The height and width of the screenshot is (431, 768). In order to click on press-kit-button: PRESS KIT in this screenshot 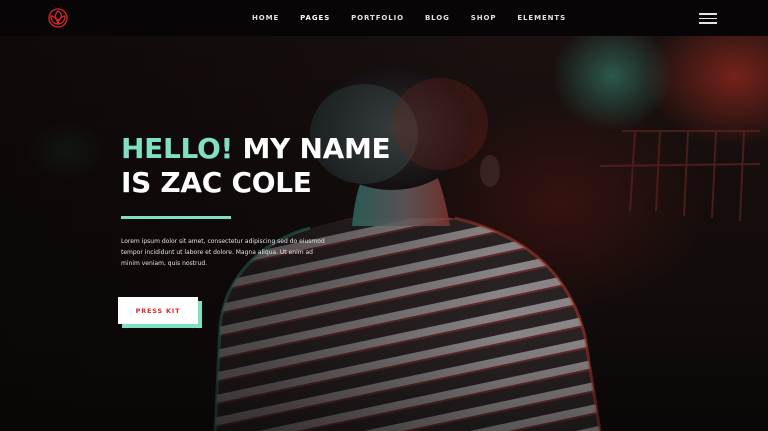, I will do `click(158, 310)`.